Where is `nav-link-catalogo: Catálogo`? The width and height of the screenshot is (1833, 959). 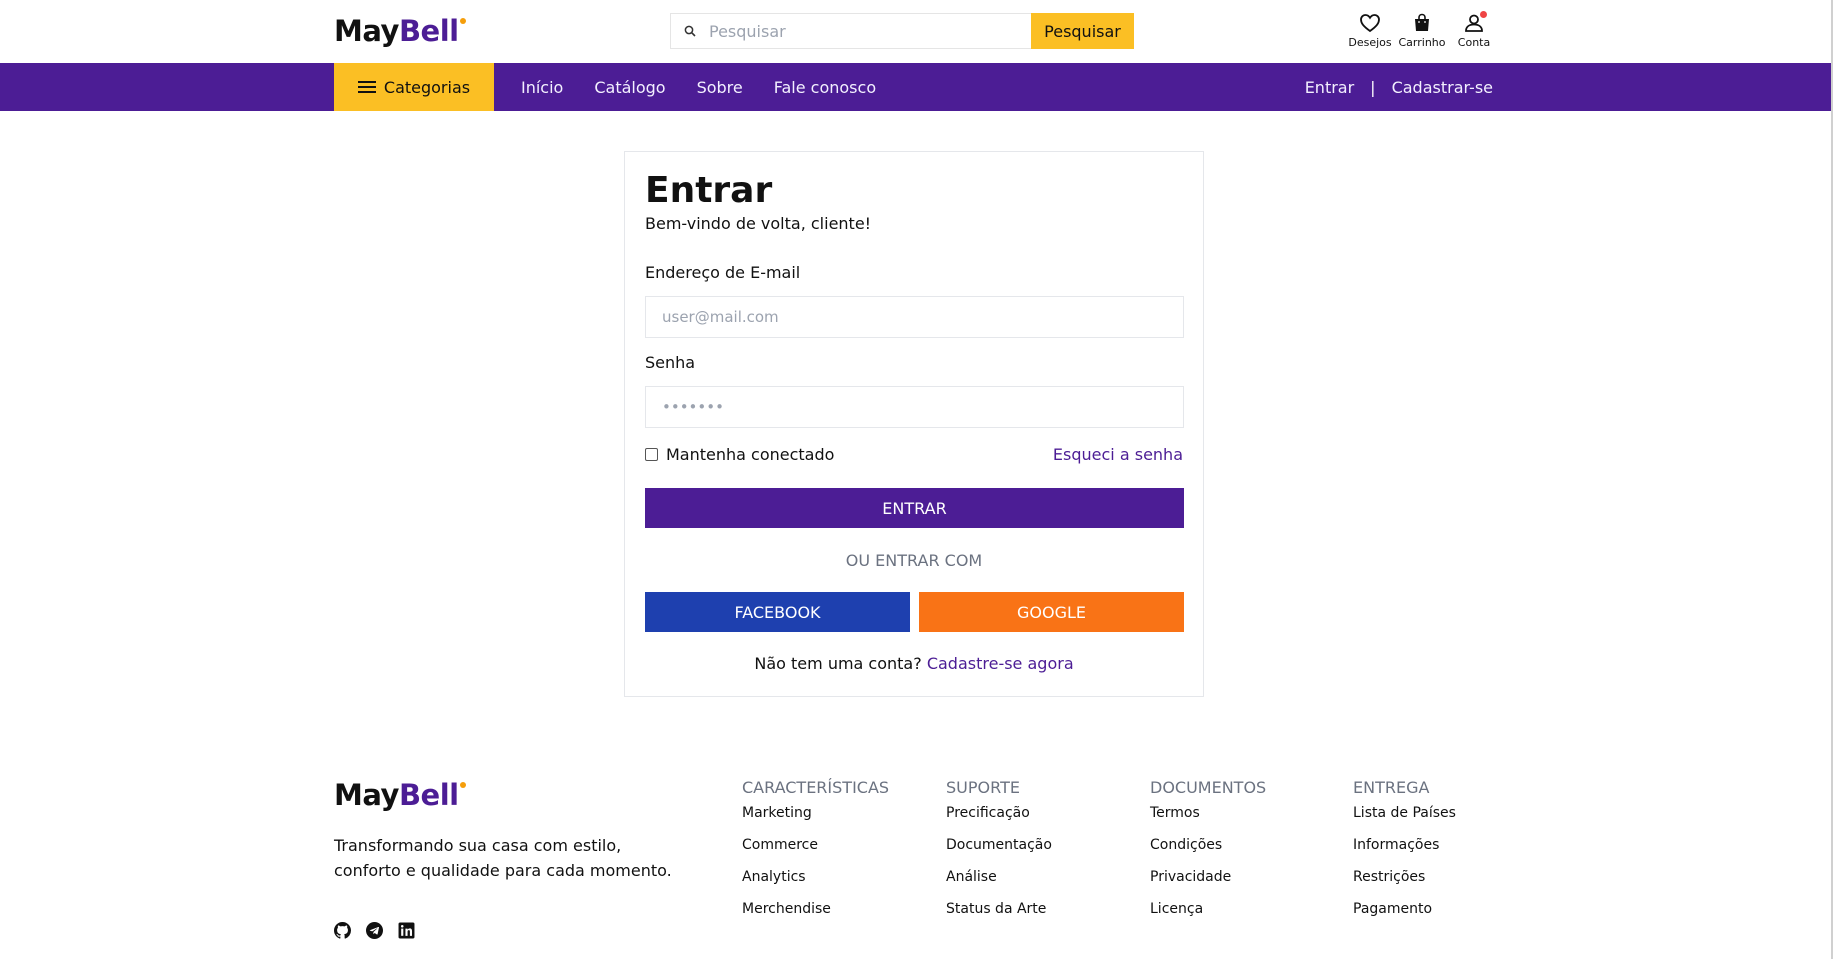 nav-link-catalogo: Catálogo is located at coordinates (629, 87).